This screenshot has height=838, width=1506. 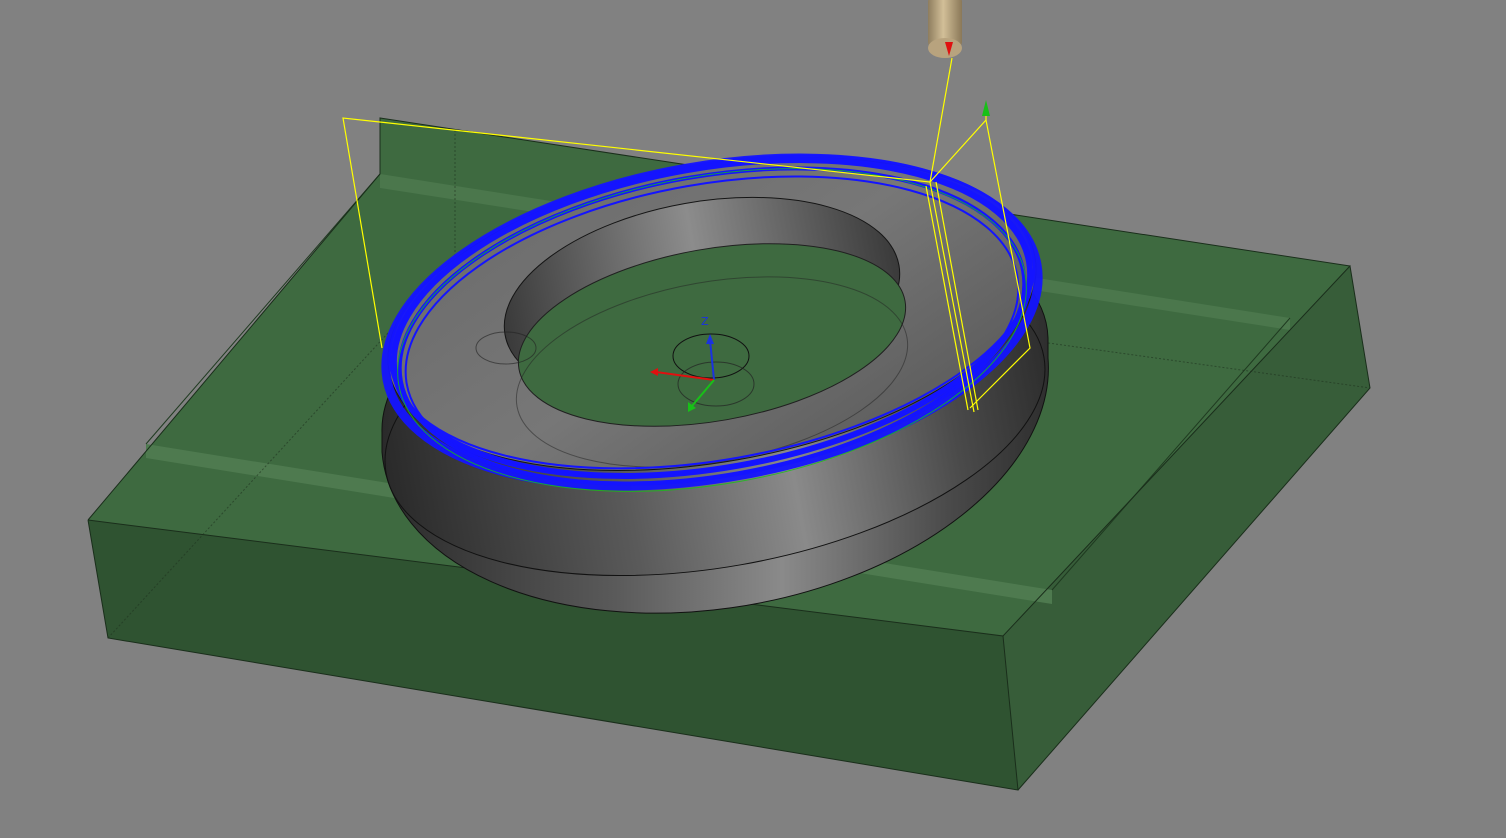 I want to click on axis-label-z: Z, so click(x=705, y=321).